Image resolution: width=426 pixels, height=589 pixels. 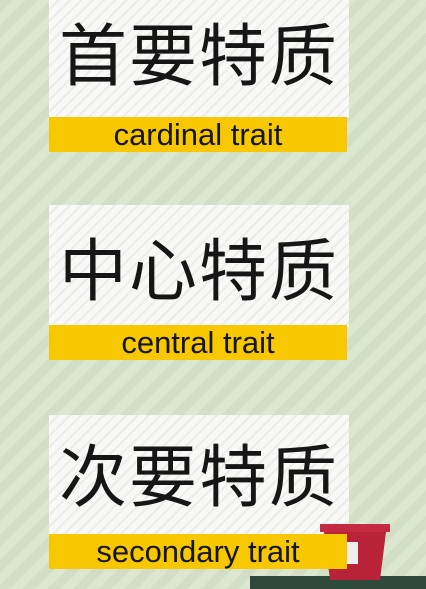 I want to click on trait-chinese-central: 中心特质, so click(x=198, y=272).